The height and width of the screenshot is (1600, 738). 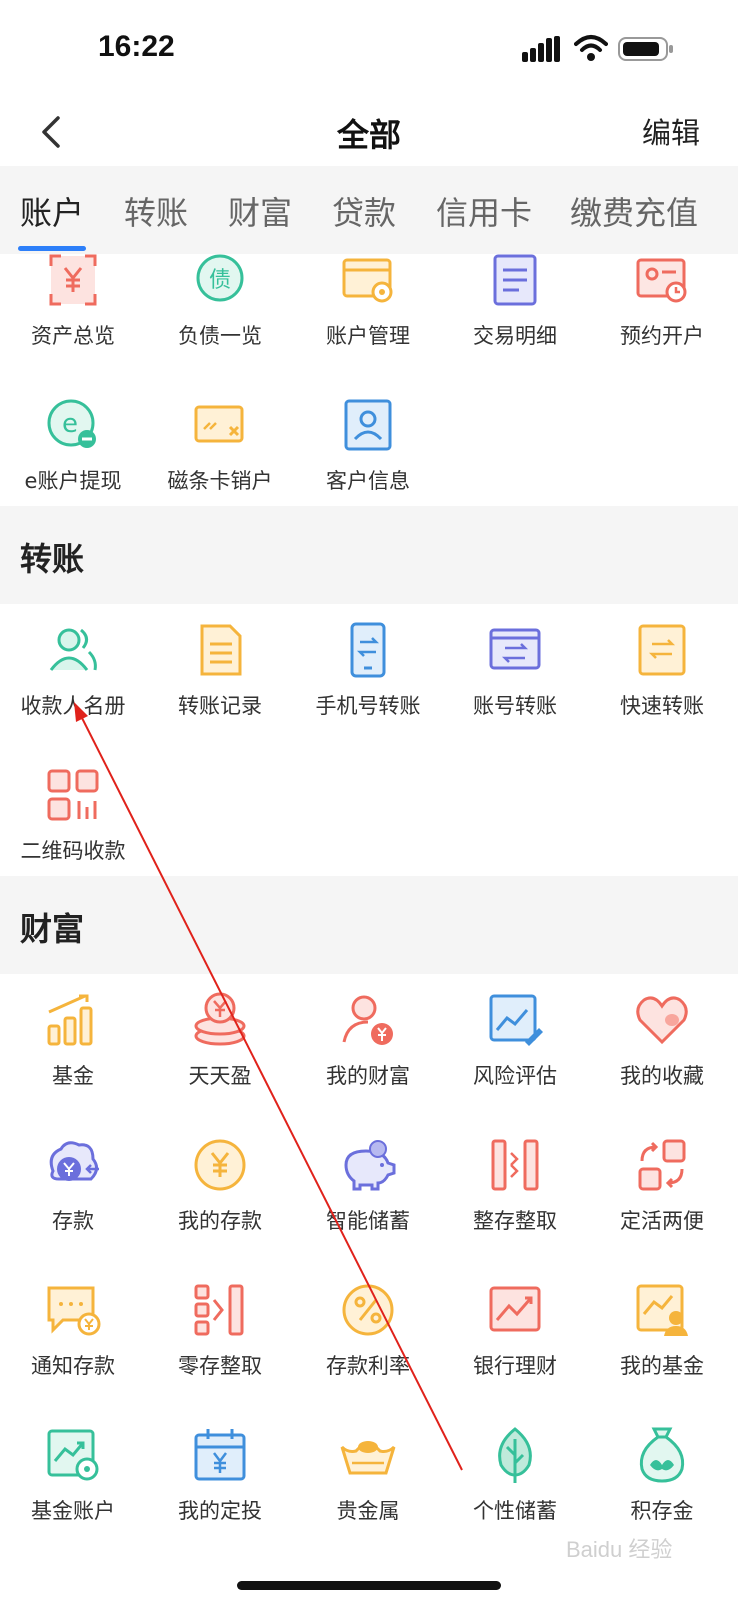 I want to click on appointment-account-icon, so click(x=661, y=280).